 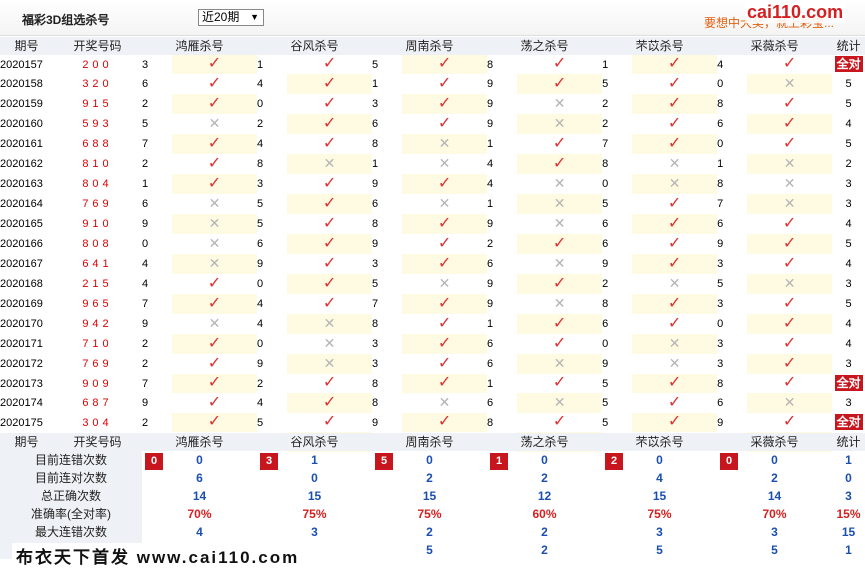 What do you see at coordinates (544, 514) in the screenshot?
I see `stats-value: 60%` at bounding box center [544, 514].